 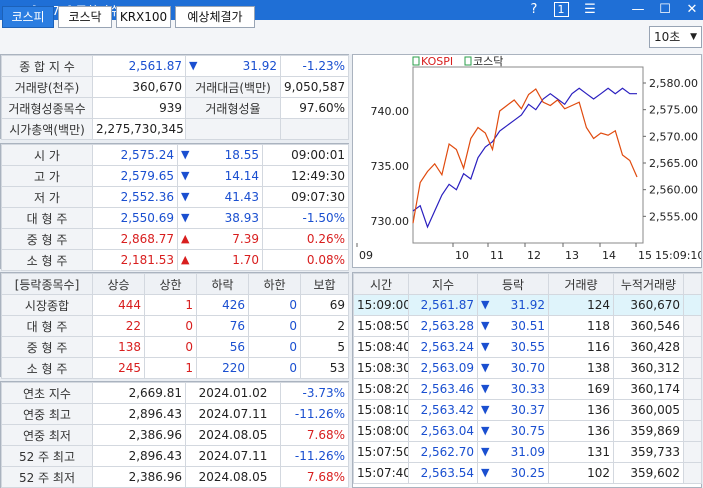 I want to click on tick-row: 15:08:40 2,563.24 ▼ 30.55 116 360,428, so click(x=527, y=347).